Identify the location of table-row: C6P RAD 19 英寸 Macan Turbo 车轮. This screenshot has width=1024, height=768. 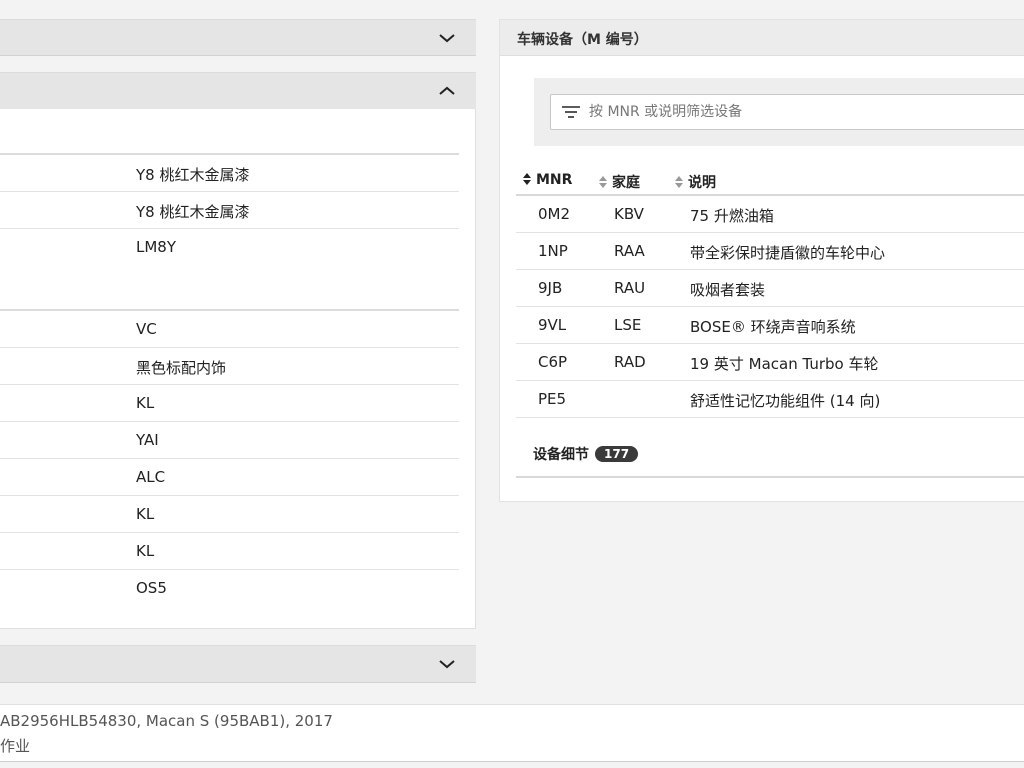
(770, 362).